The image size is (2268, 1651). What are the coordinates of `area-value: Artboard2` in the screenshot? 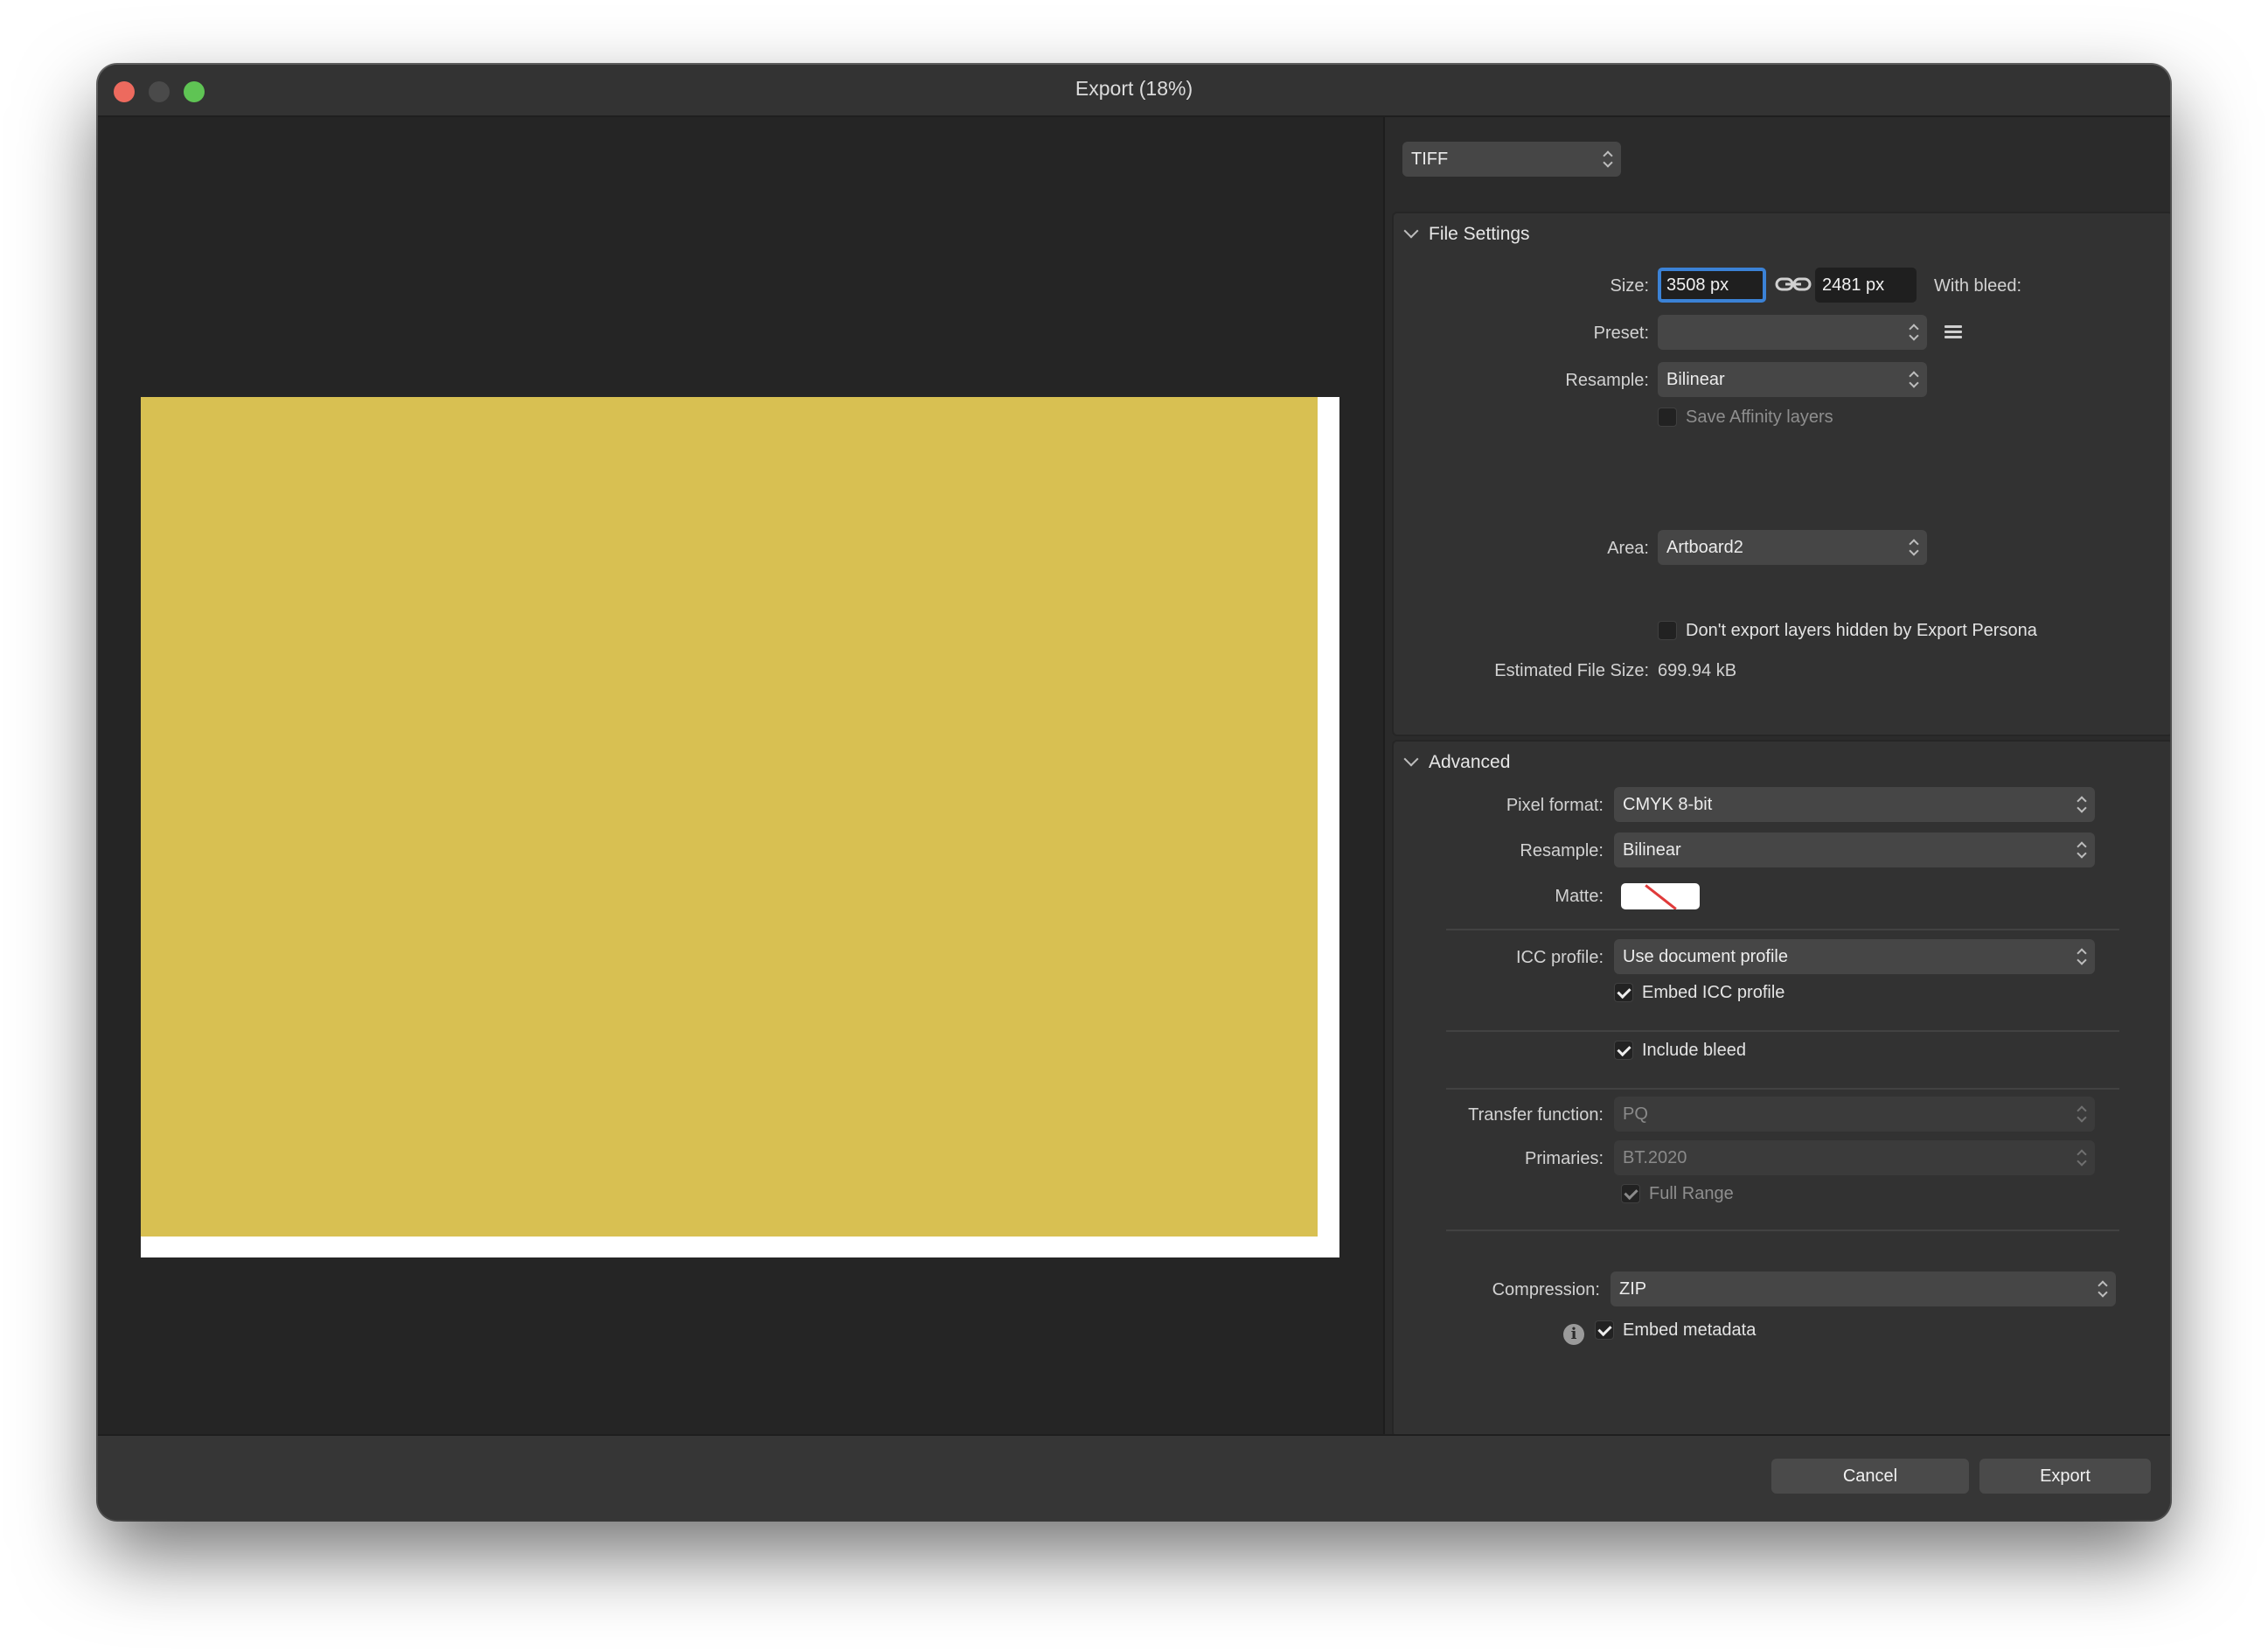 It's located at (1704, 547).